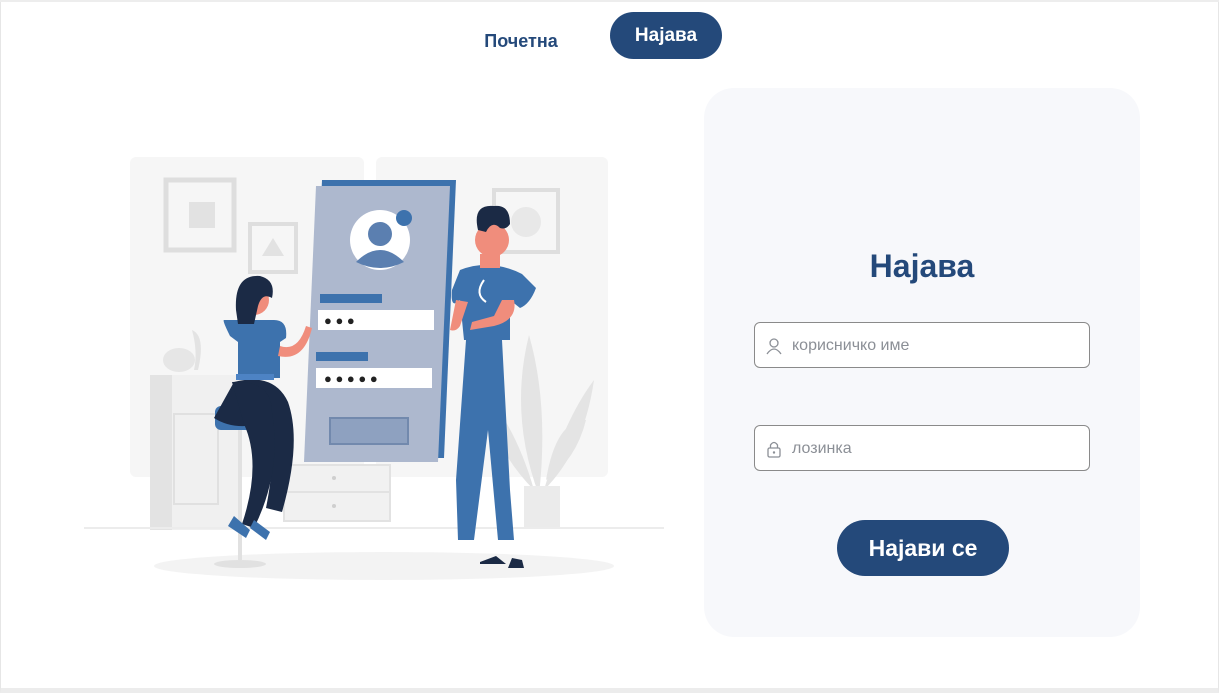 This screenshot has height=693, width=1219. Describe the element at coordinates (339, 320) in the screenshot. I see `password-dots-1: ● ● ●` at that location.